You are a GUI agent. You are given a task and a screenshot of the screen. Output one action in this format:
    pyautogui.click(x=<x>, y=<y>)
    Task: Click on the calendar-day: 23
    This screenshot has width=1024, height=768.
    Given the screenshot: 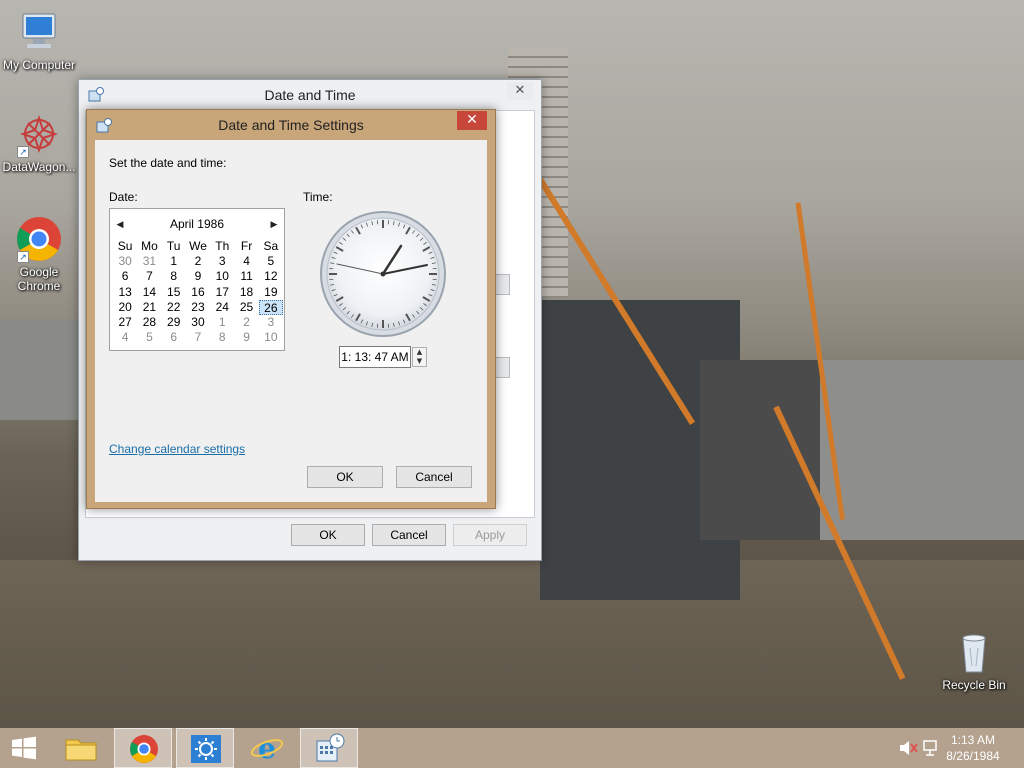 What is the action you would take?
    pyautogui.click(x=198, y=307)
    